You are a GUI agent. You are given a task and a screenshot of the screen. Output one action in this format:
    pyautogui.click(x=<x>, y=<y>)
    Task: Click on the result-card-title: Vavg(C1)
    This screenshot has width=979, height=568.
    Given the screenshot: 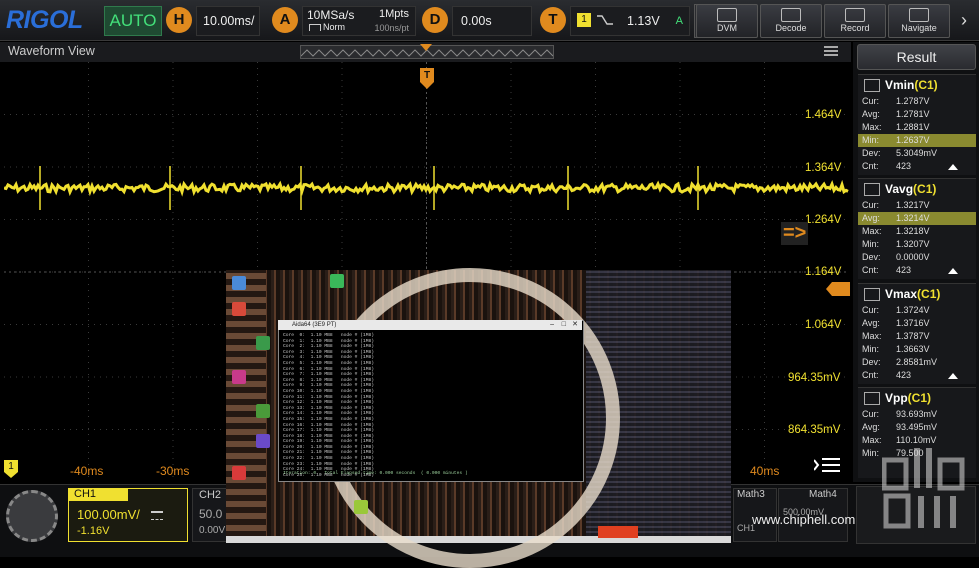 What is the action you would take?
    pyautogui.click(x=911, y=189)
    